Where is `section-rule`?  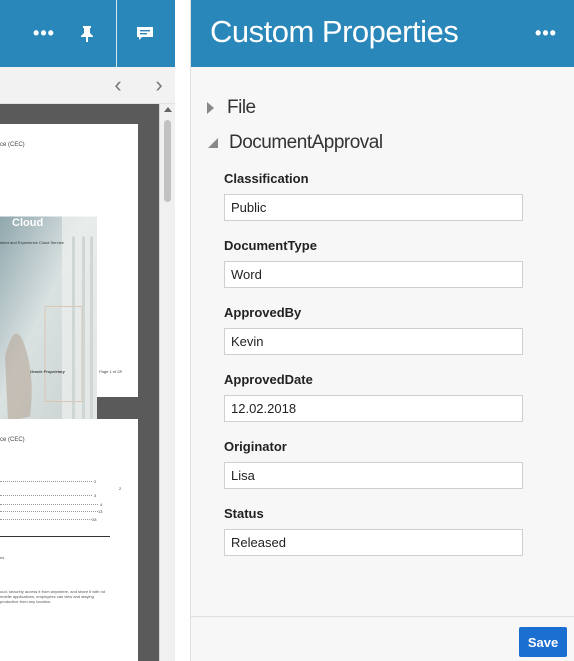 section-rule is located at coordinates (55, 536).